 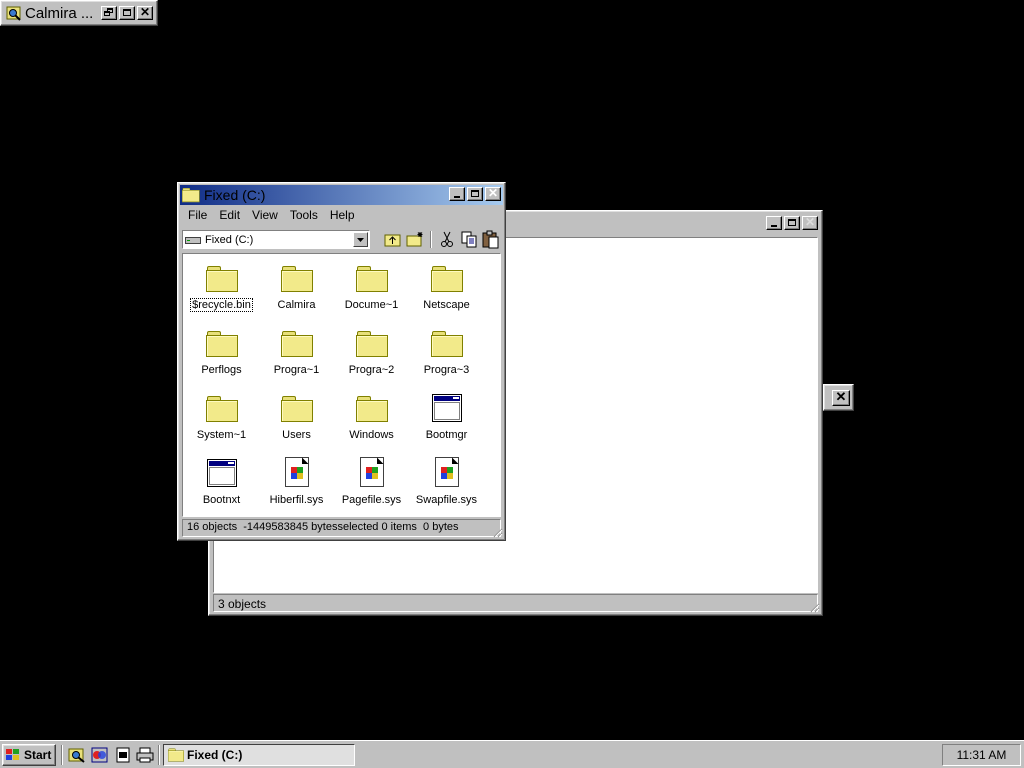 What do you see at coordinates (342, 216) in the screenshot?
I see `menu-help: Help` at bounding box center [342, 216].